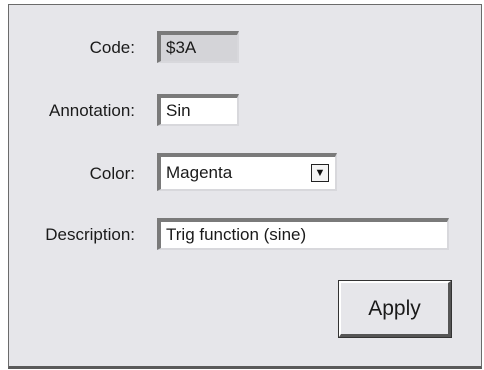 Image resolution: width=484 pixels, height=370 pixels. Describe the element at coordinates (247, 172) in the screenshot. I see `color-dropdown: Magenta ▼` at that location.